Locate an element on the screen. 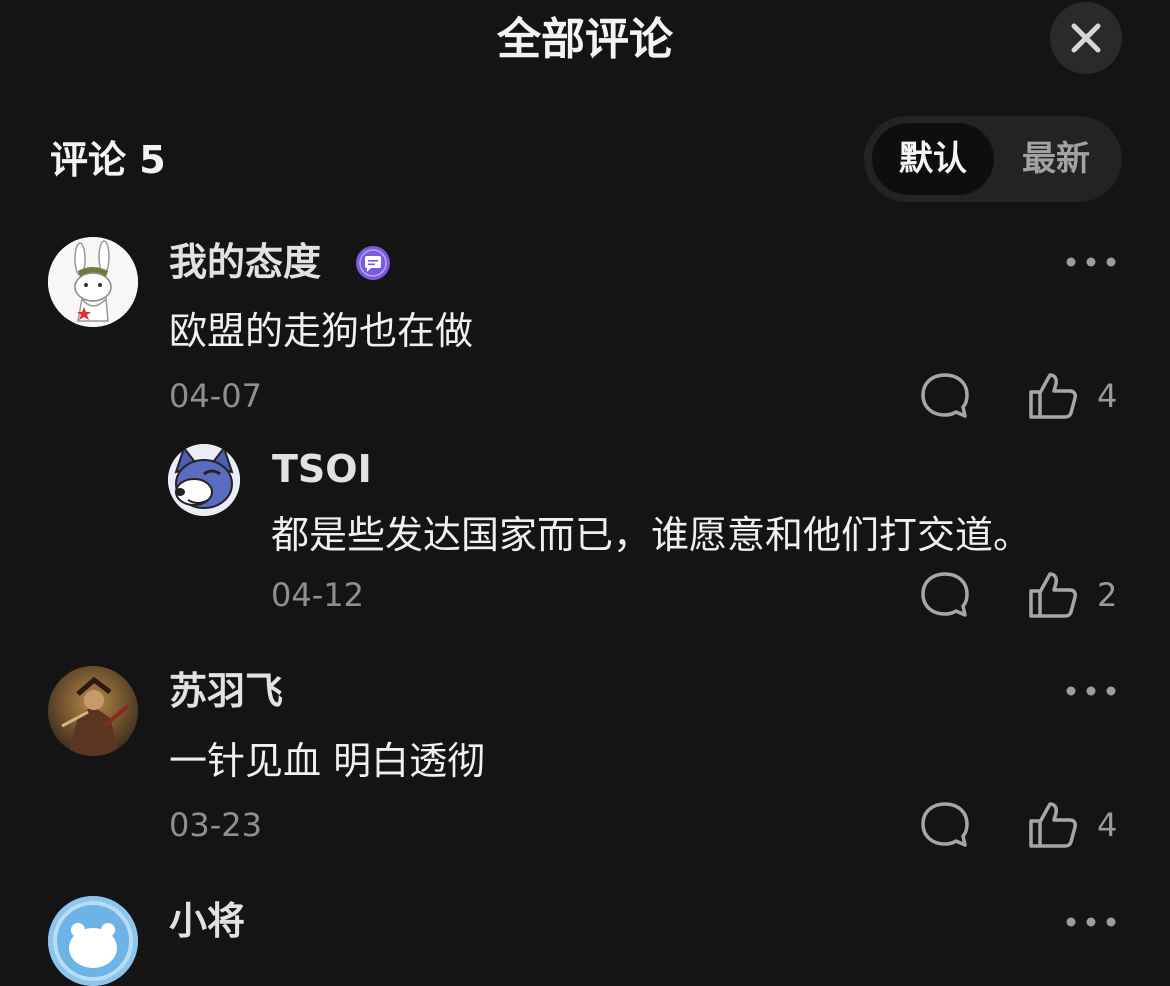 The image size is (1170, 986). reply-username: TSOI is located at coordinates (322, 469).